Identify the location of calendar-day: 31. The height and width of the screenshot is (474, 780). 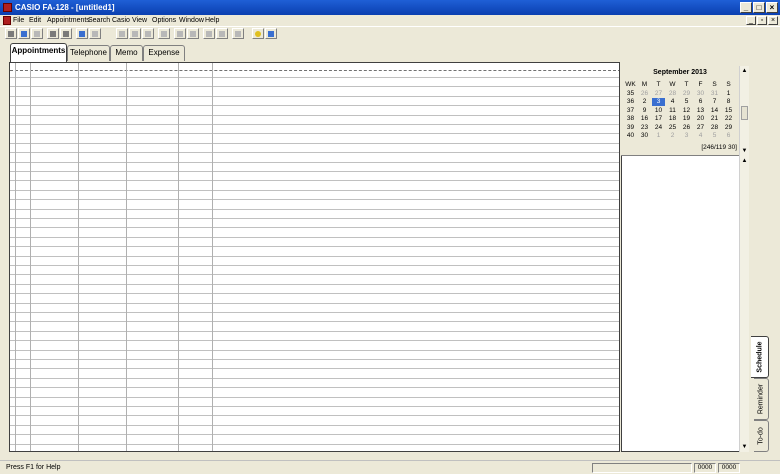
(714, 94).